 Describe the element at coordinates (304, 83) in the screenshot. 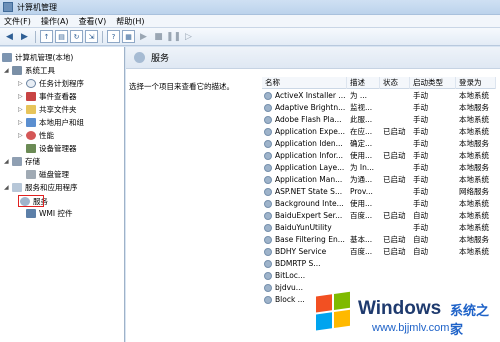

I see `column-header-name: 名称` at that location.